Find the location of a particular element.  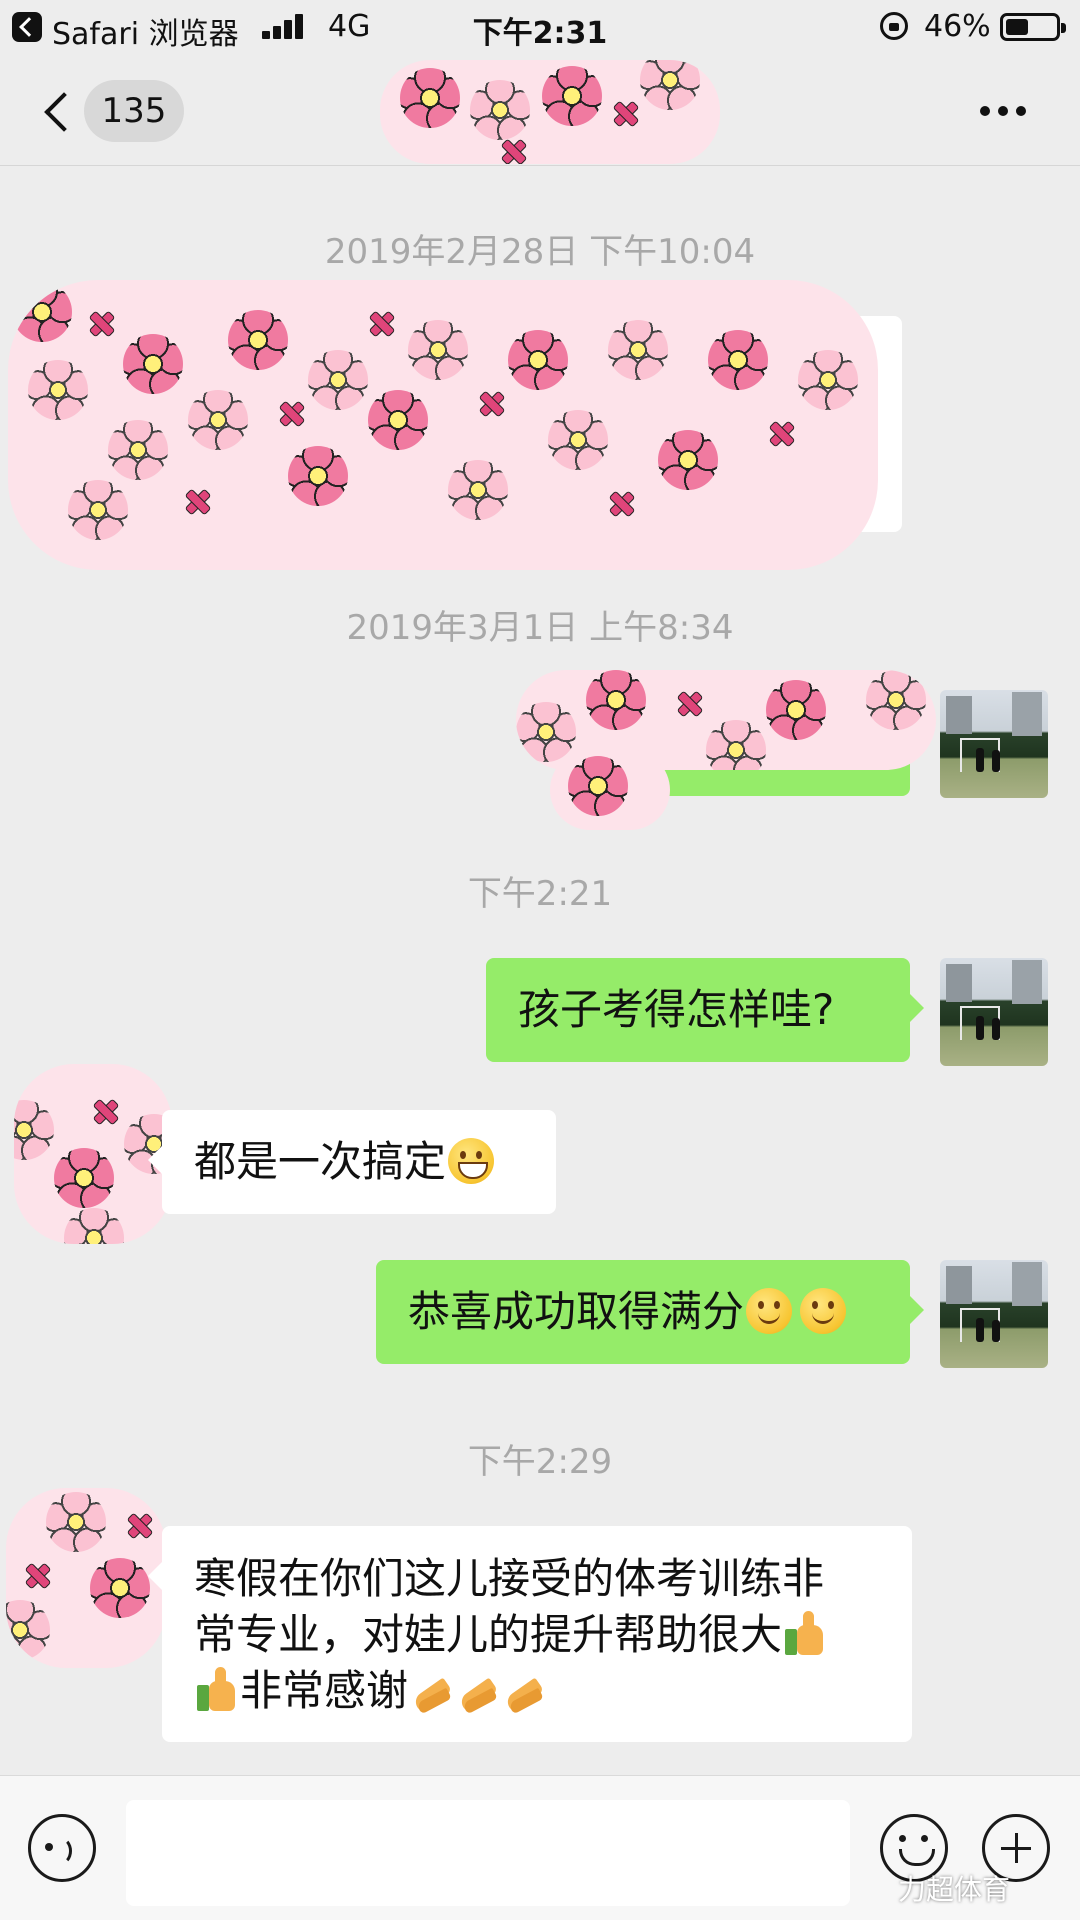

voice-icon is located at coordinates (62, 1848).